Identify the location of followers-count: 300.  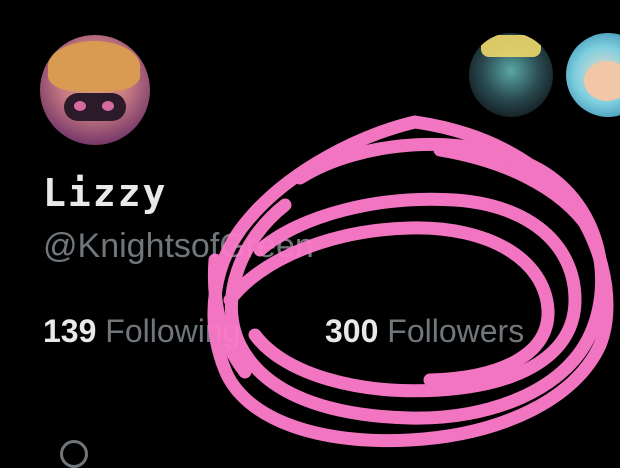
(352, 331).